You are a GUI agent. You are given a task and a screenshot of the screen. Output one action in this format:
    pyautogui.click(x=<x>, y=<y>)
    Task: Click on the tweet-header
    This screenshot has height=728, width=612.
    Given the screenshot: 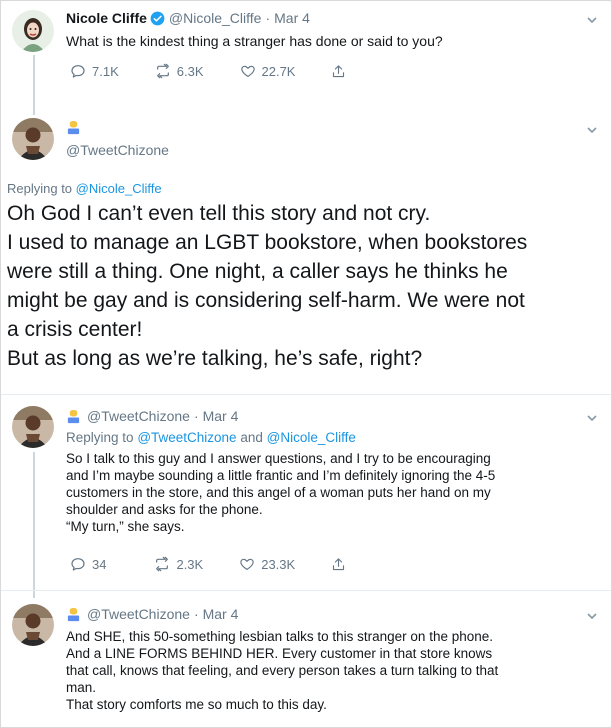 What is the action you would take?
    pyautogui.click(x=76, y=127)
    